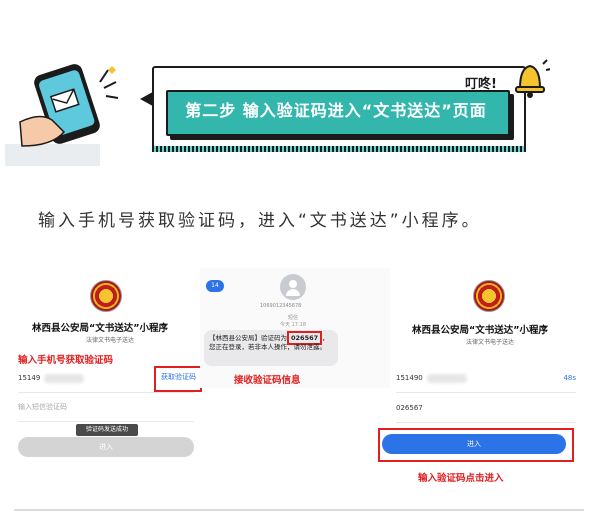 Image resolution: width=600 pixels, height=517 pixels. Describe the element at coordinates (267, 380) in the screenshot. I see `receive-annotation: 接收验证码信息` at that location.